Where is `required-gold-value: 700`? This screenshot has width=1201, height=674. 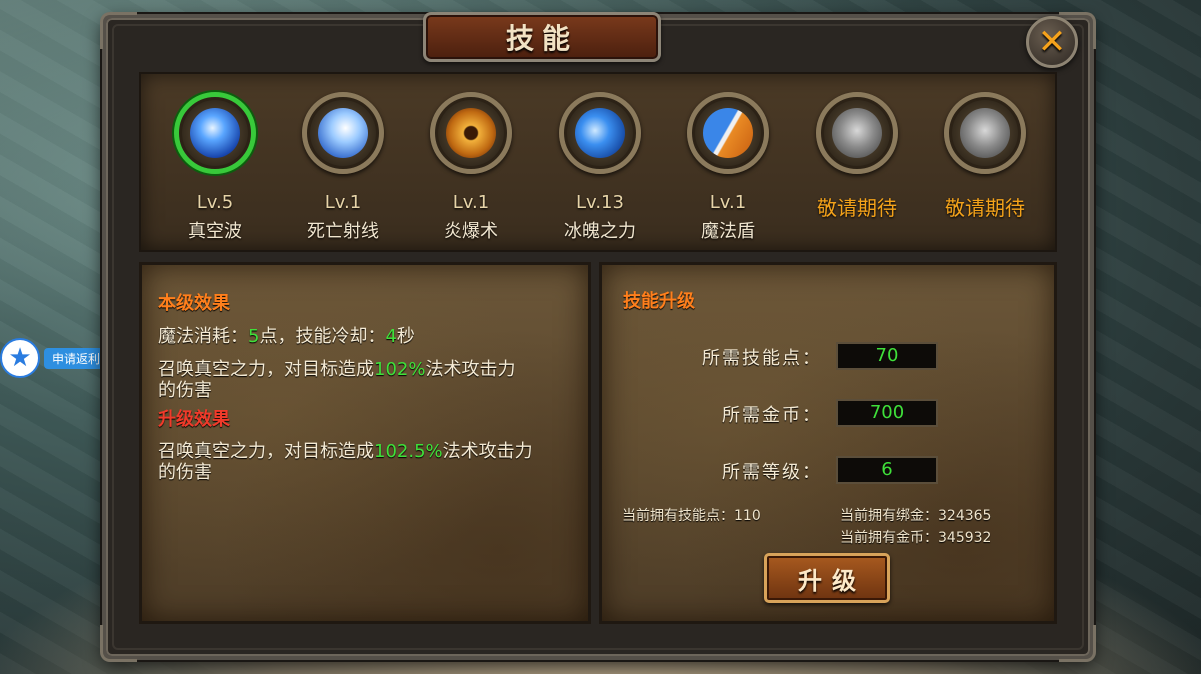 required-gold-value: 700 is located at coordinates (887, 413).